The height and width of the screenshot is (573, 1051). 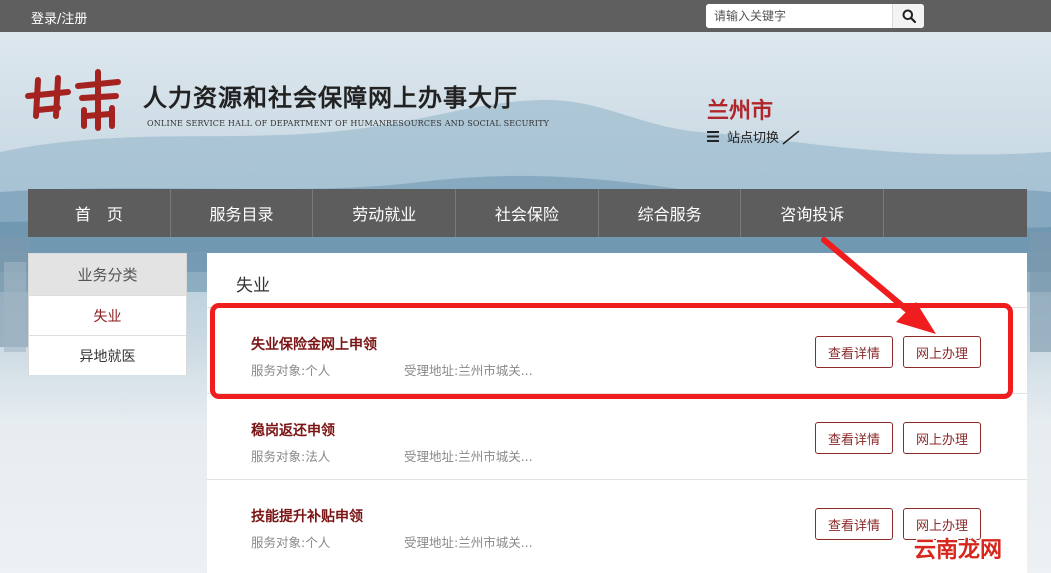 What do you see at coordinates (813, 213) in the screenshot?
I see `nav-item-consult-complaint: 咨询投诉` at bounding box center [813, 213].